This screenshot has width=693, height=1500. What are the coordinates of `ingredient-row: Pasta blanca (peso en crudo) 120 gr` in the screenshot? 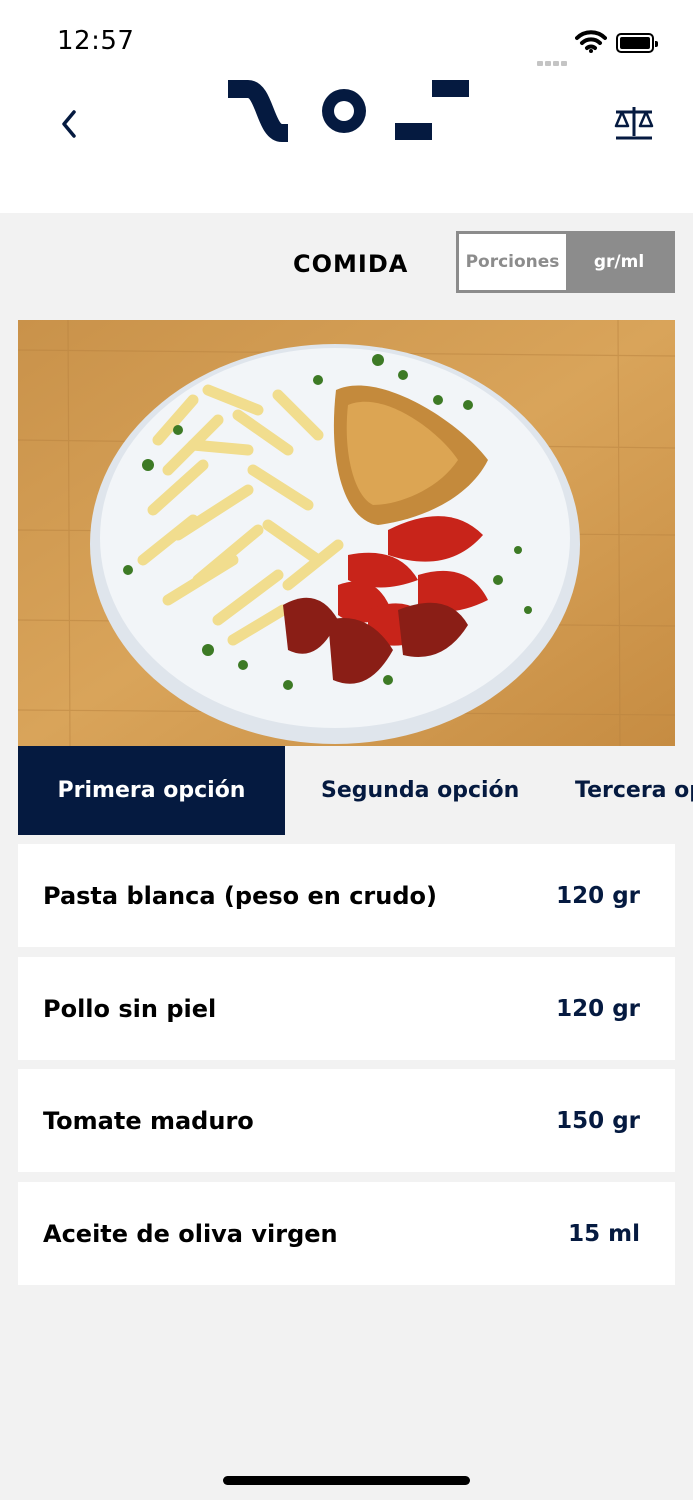 It's located at (346, 895).